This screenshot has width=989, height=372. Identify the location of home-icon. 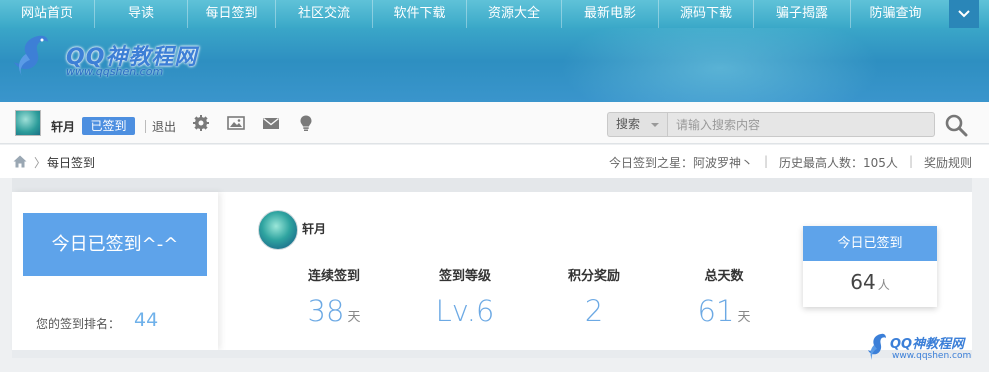
(20, 161).